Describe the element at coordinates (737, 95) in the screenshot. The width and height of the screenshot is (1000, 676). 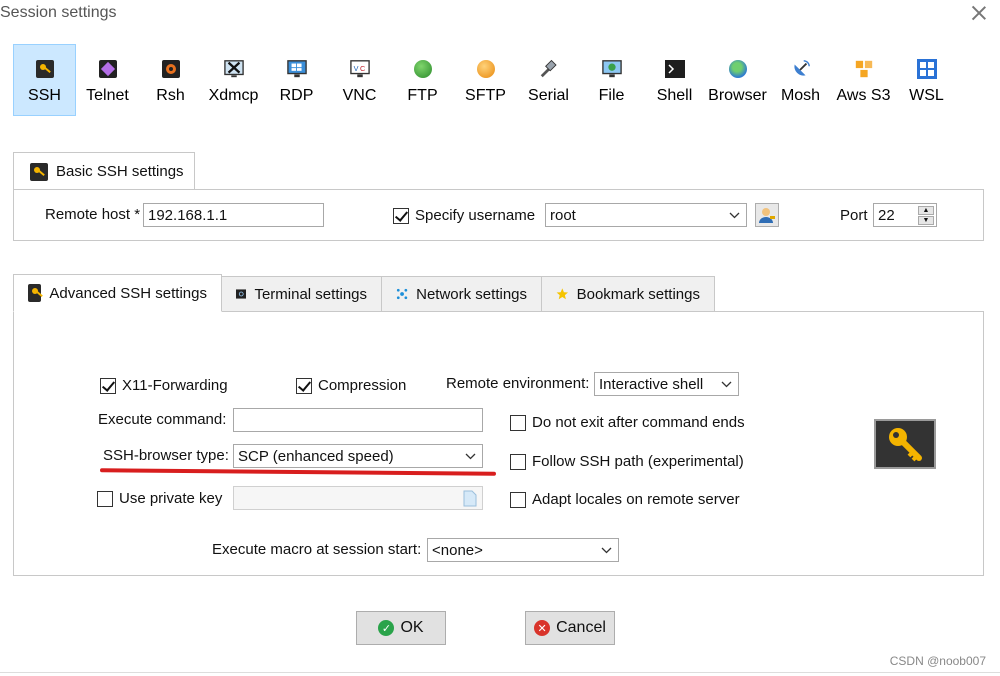
I see `session-type-label: Browser` at that location.